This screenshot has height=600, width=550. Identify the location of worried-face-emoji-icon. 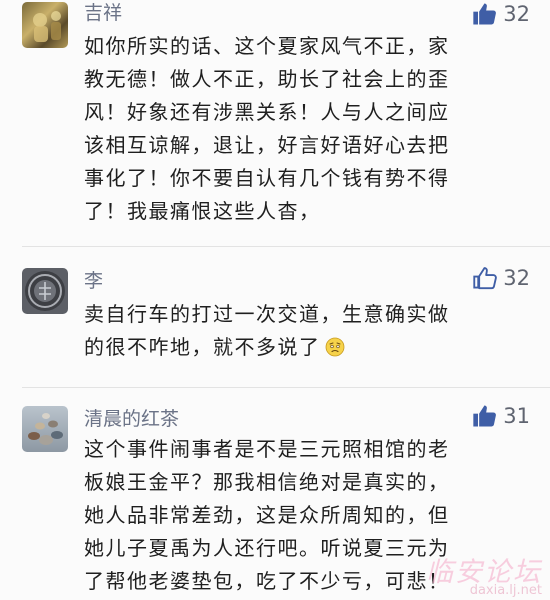
(334, 347).